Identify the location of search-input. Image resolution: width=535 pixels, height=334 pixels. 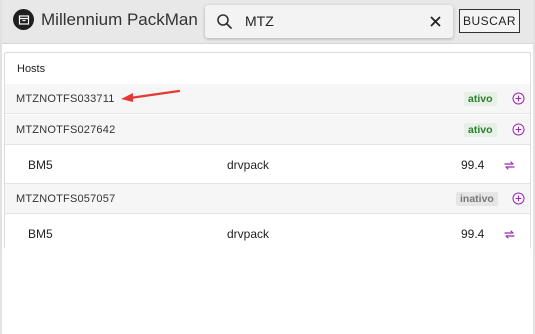
(330, 21).